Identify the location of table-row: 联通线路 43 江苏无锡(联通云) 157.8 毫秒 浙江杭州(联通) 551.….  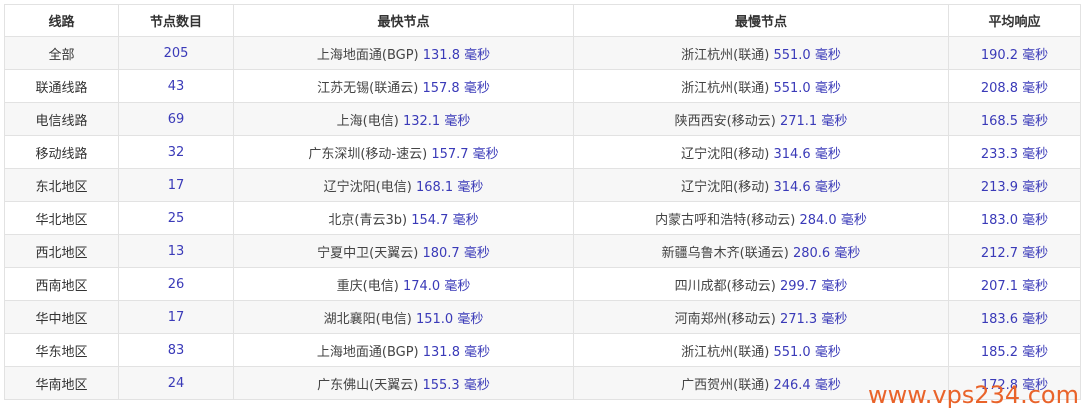
(542, 86).